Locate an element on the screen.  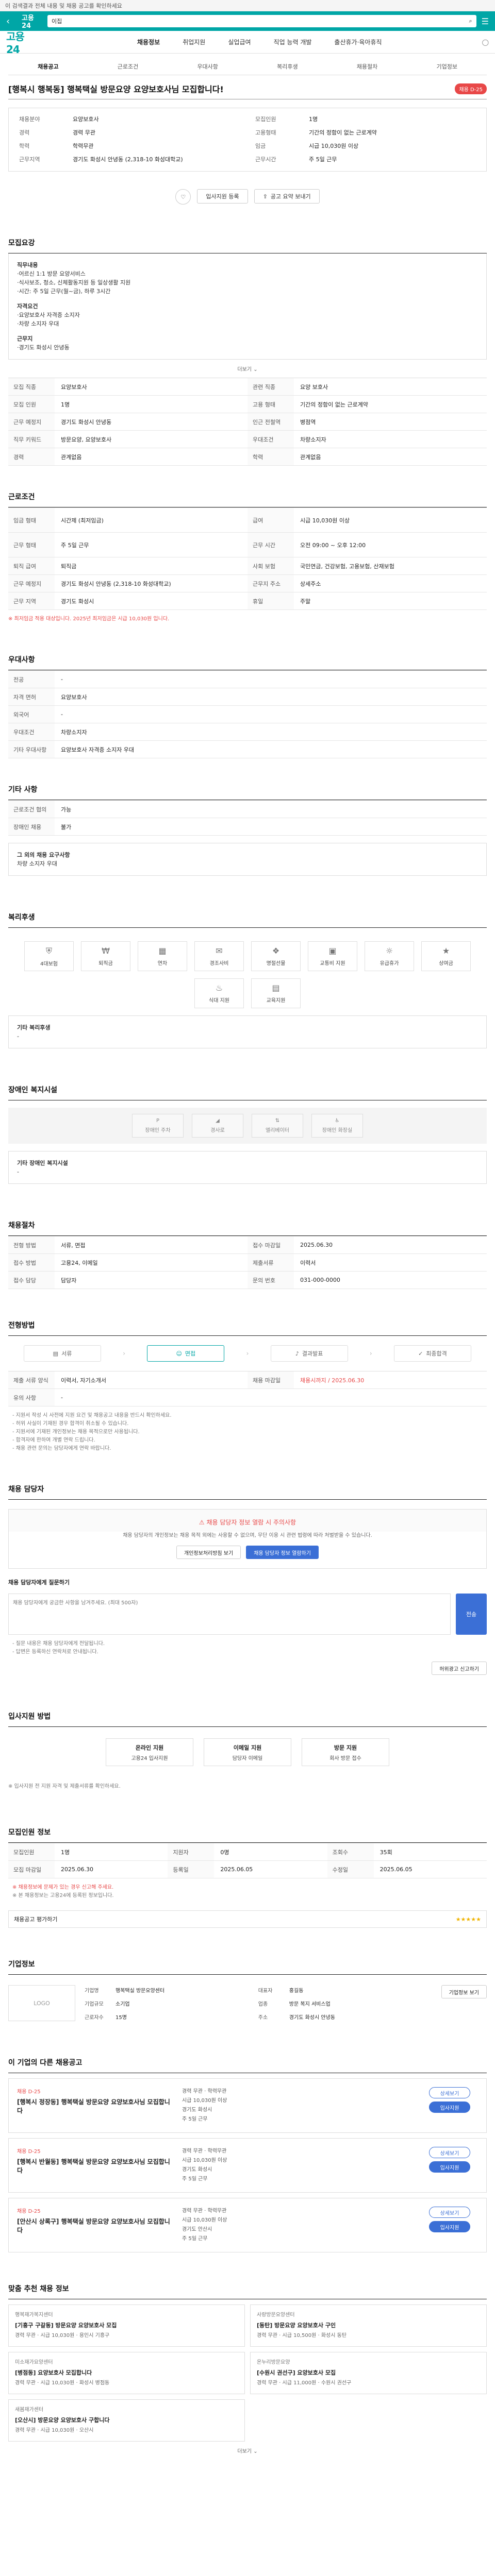
info-row: 학력 학력무관 is located at coordinates (56, 146).